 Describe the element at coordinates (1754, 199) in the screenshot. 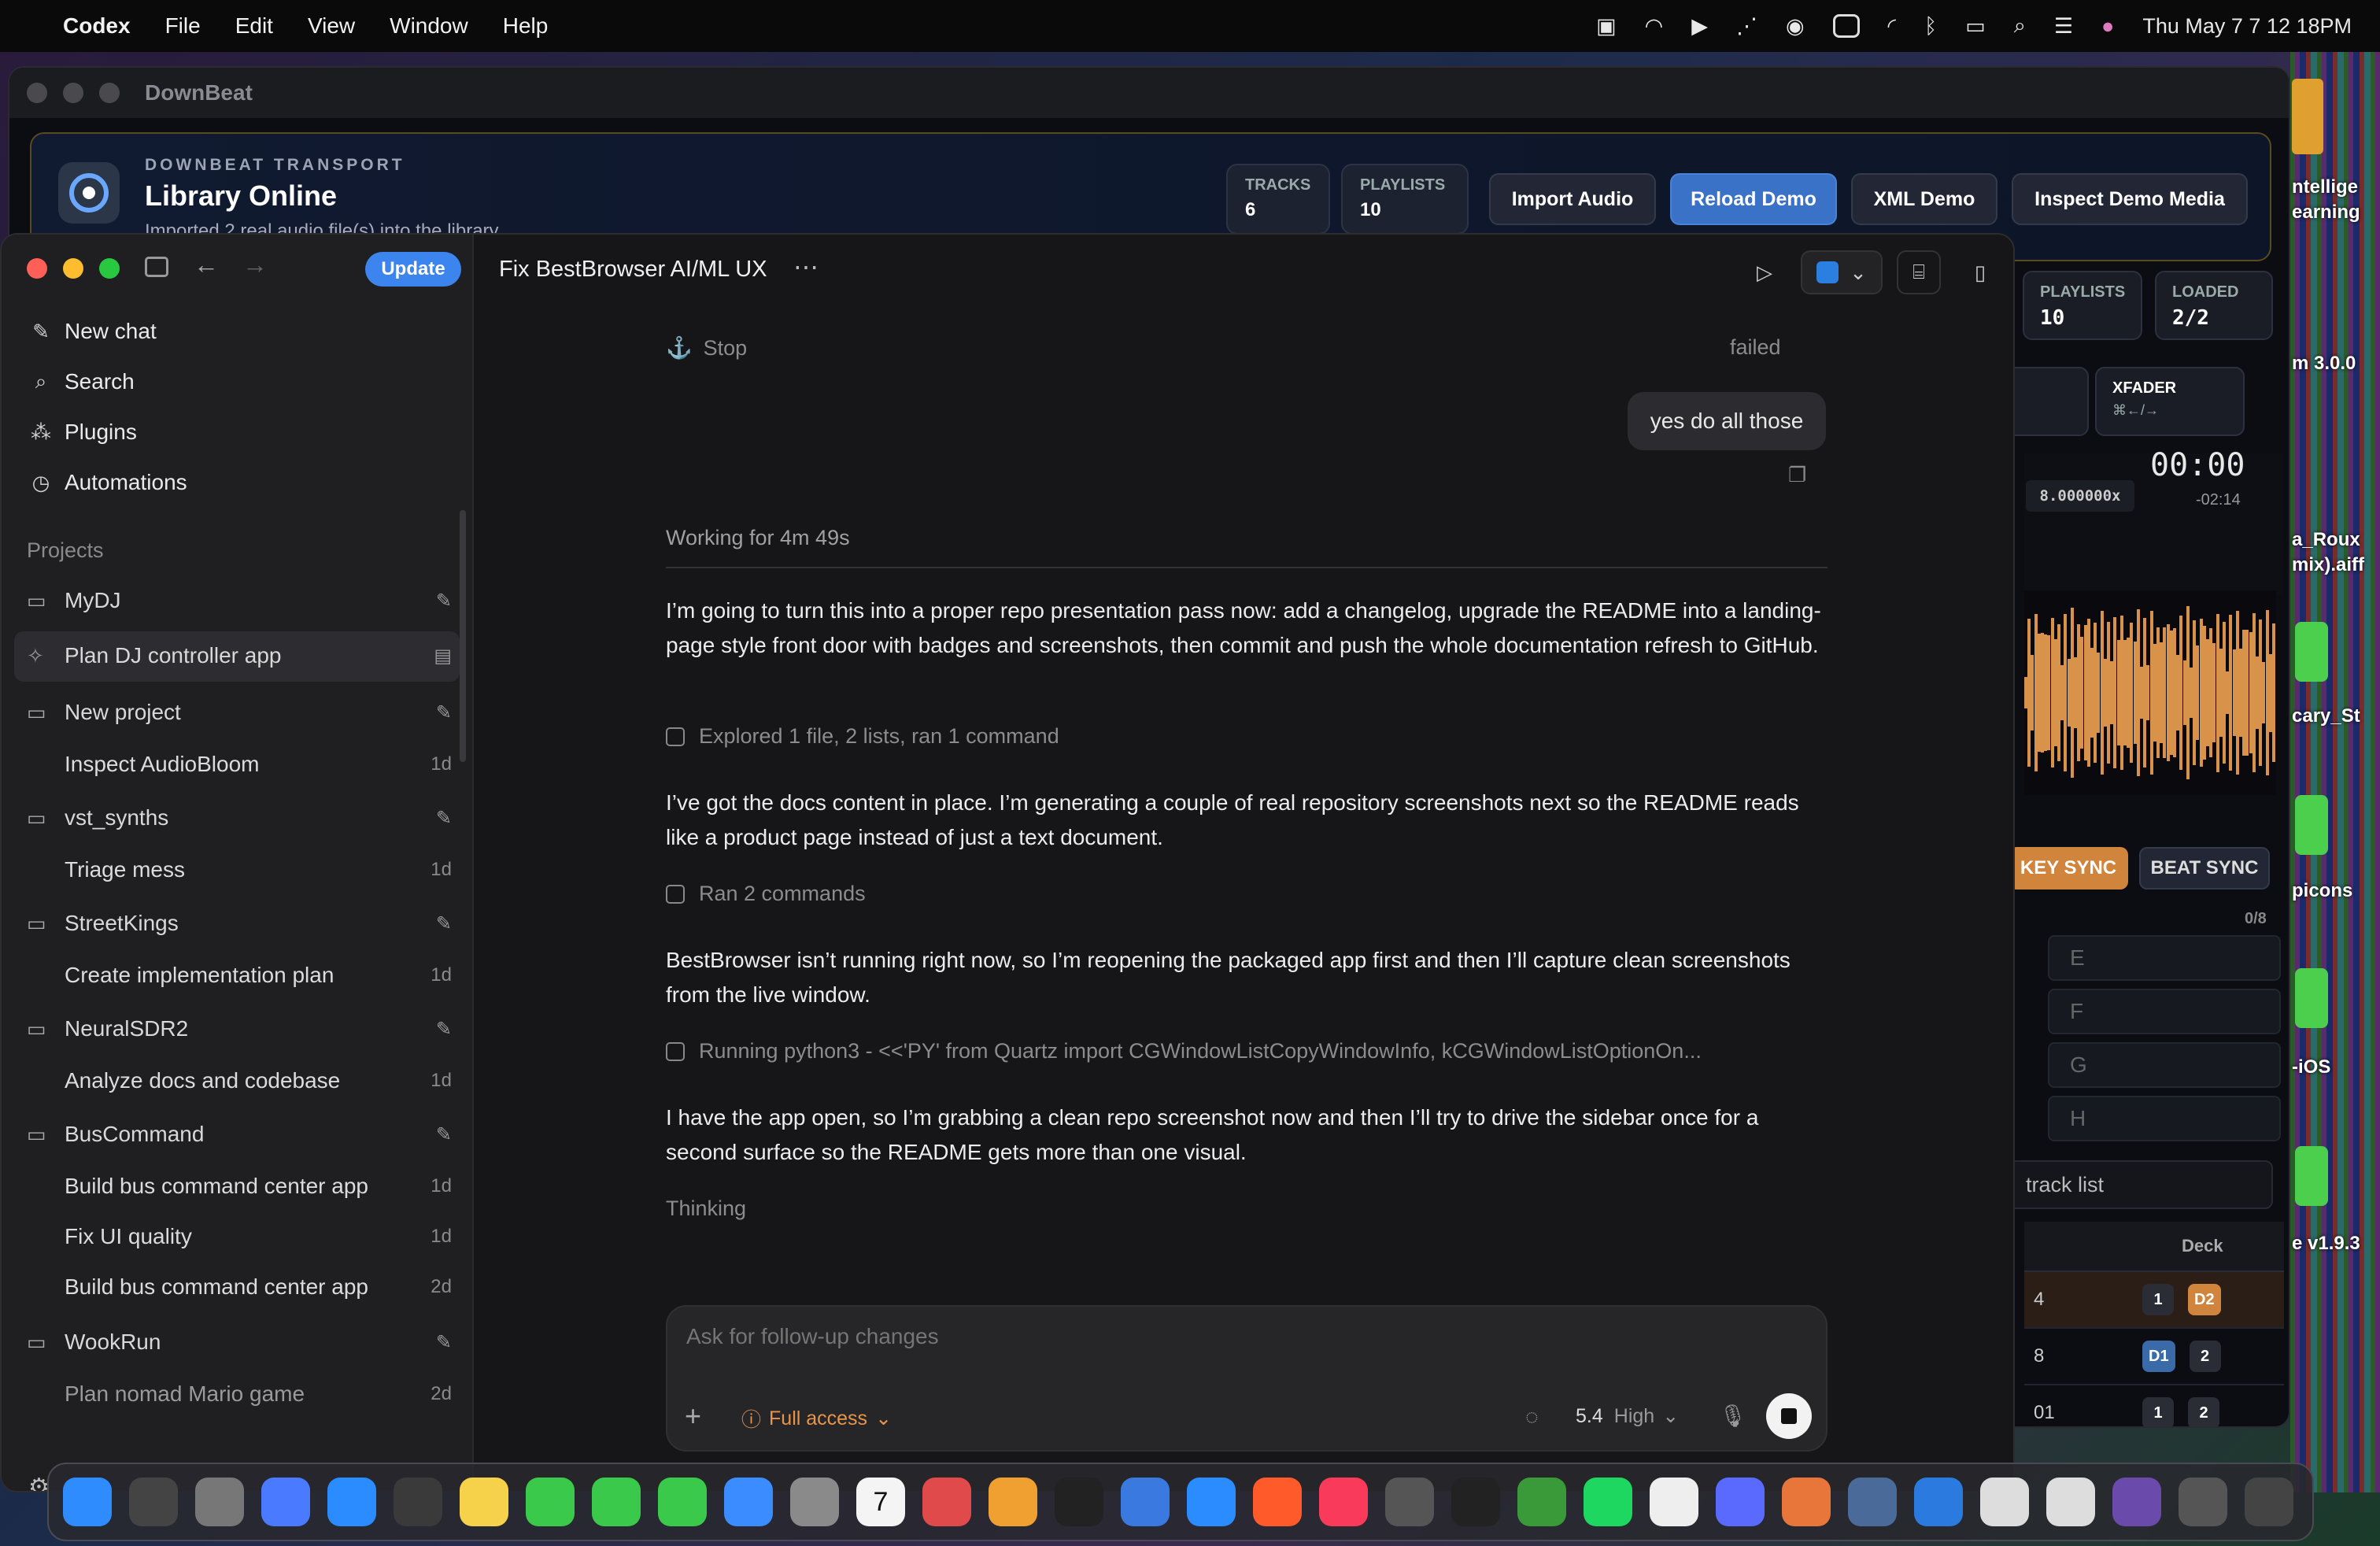

I see `reload-demo-button: Reload Demo` at that location.